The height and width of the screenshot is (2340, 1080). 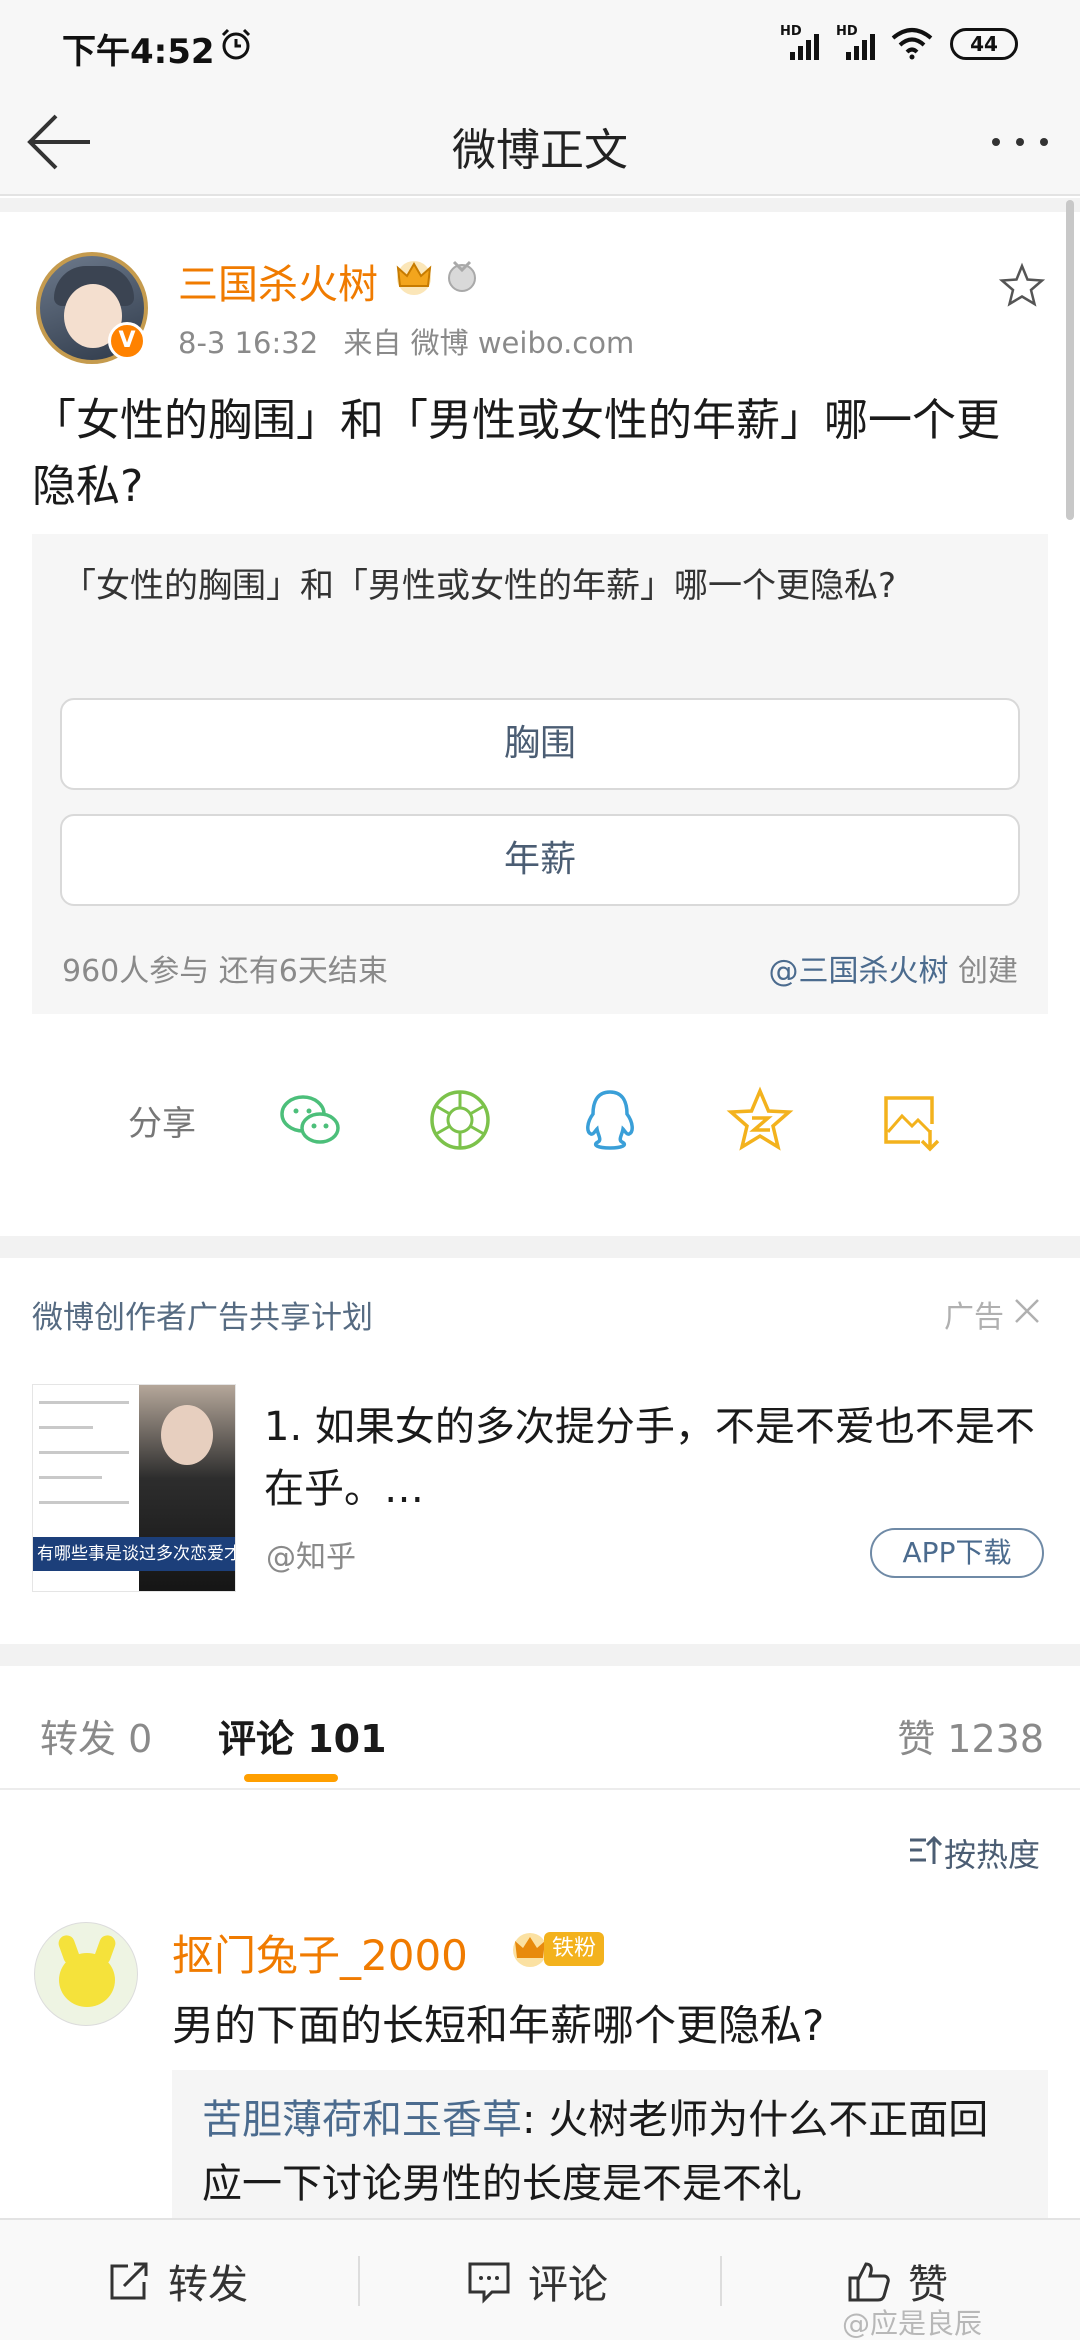 I want to click on repost-button: 转发, so click(x=177, y=2282).